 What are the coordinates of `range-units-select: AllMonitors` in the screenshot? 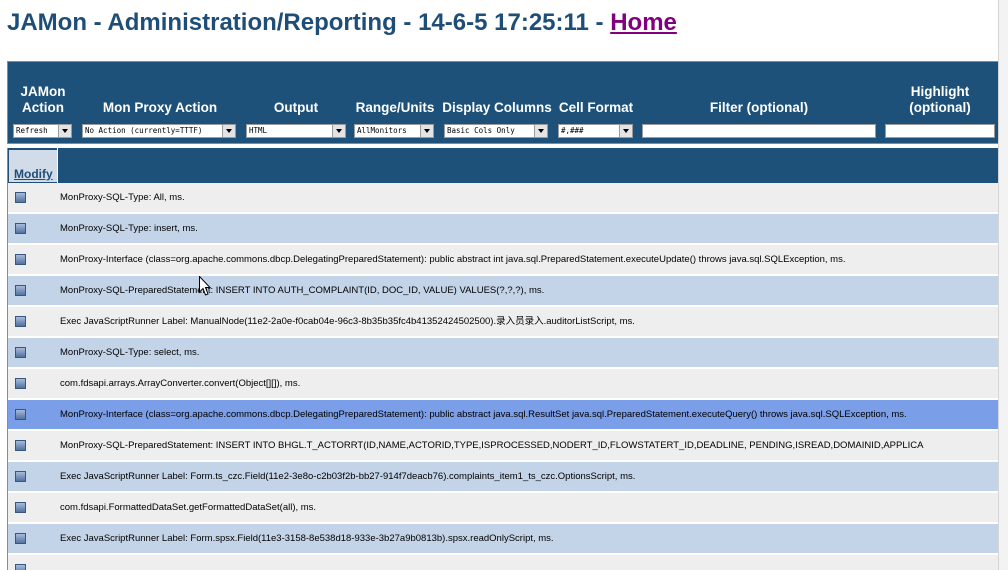 It's located at (394, 131).